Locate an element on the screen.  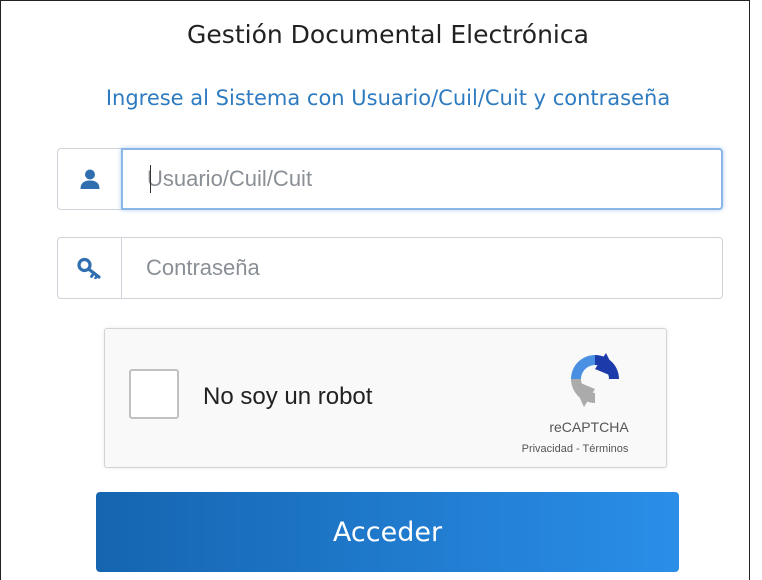
user-icon is located at coordinates (89, 179).